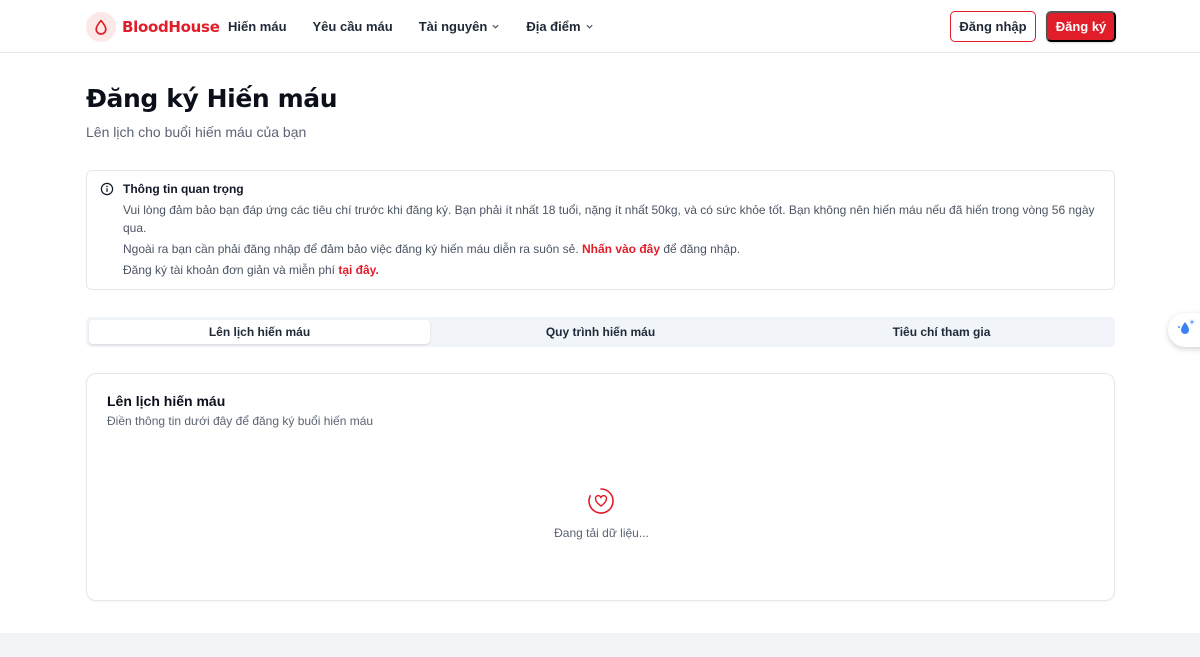 Image resolution: width=1200 pixels, height=657 pixels. I want to click on nav-item-label: Yêu cầu máu, so click(352, 26).